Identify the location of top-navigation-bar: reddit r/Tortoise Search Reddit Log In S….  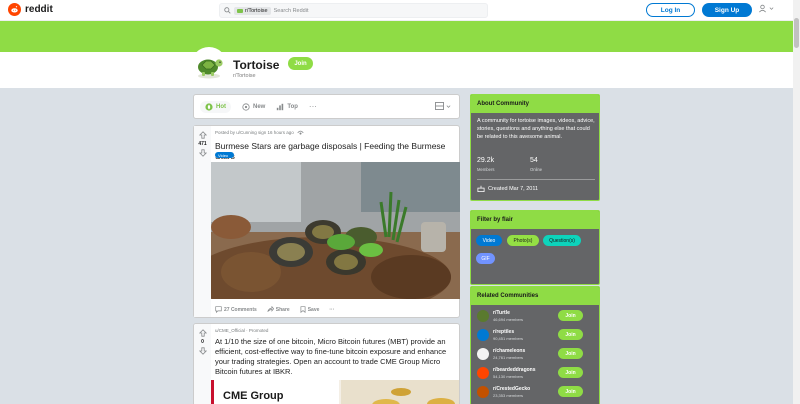
(400, 10).